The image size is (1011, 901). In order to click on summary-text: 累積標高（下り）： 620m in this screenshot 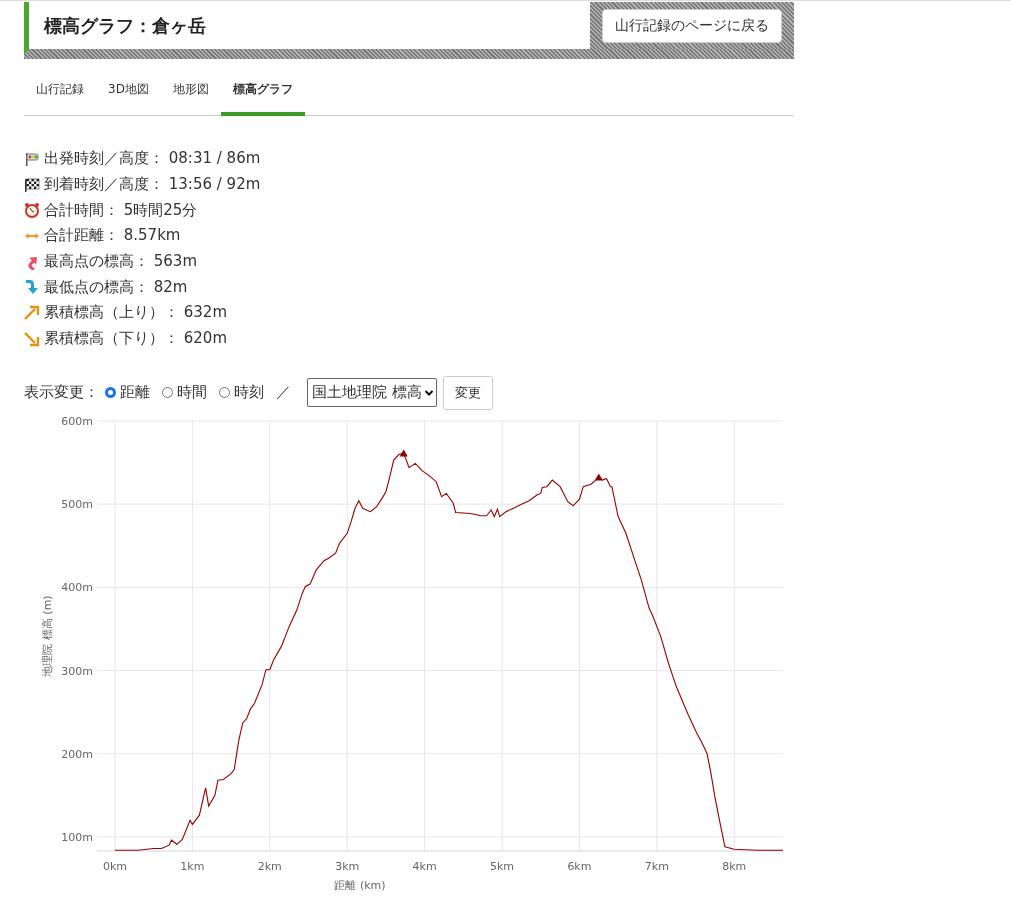, I will do `click(135, 339)`.